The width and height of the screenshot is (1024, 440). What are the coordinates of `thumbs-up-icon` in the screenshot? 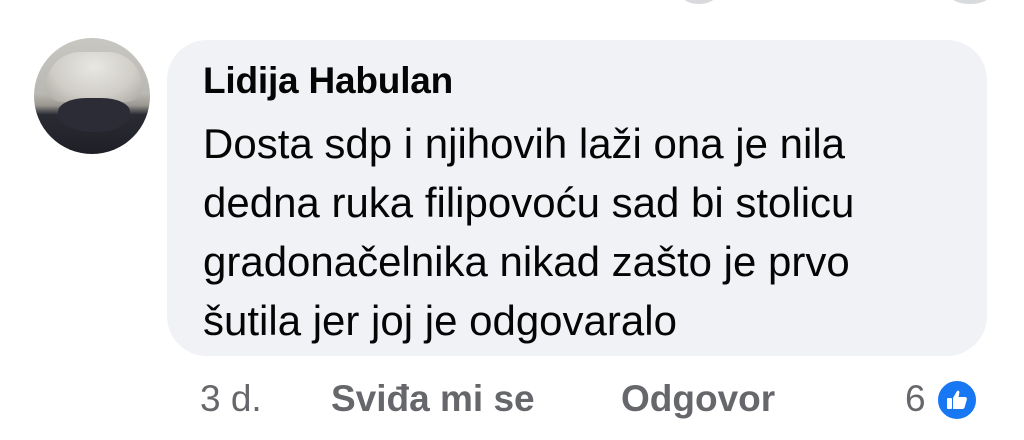 It's located at (957, 399).